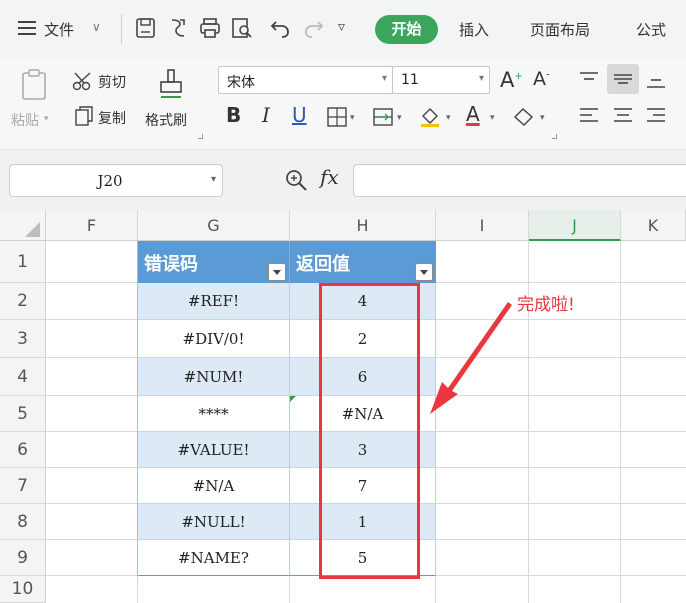  I want to click on row-header-1: 1, so click(23, 262).